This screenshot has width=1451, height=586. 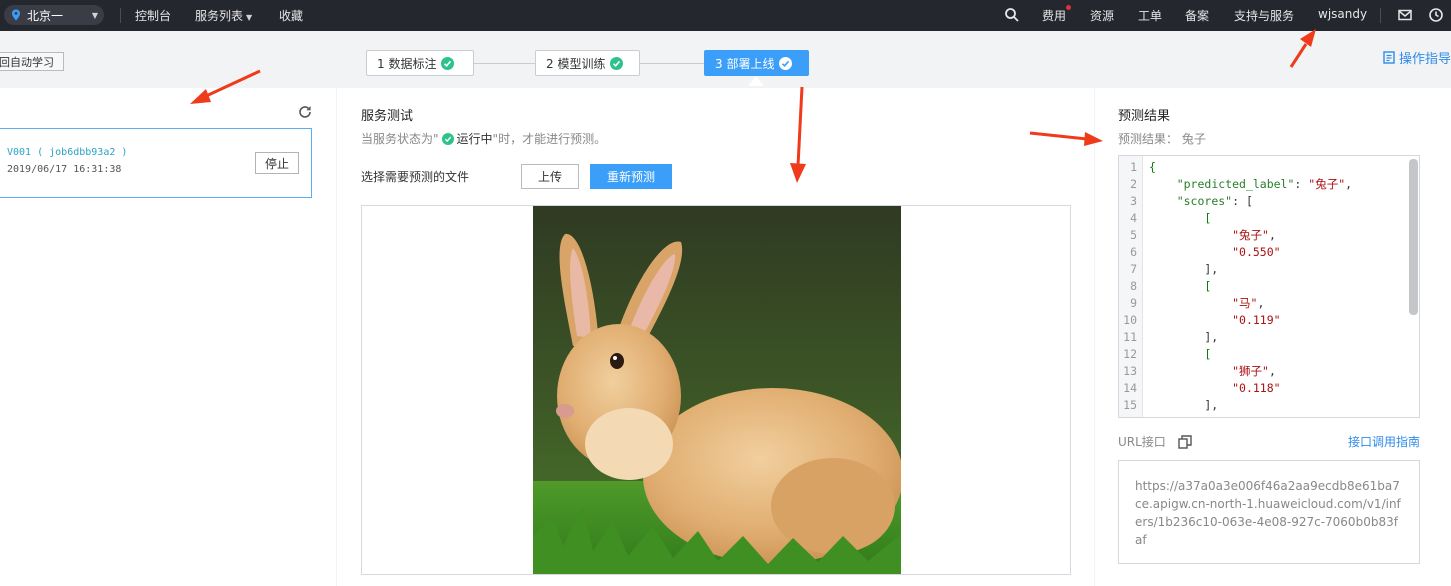 I want to click on step-model-training: 2 模型训练, so click(x=587, y=63).